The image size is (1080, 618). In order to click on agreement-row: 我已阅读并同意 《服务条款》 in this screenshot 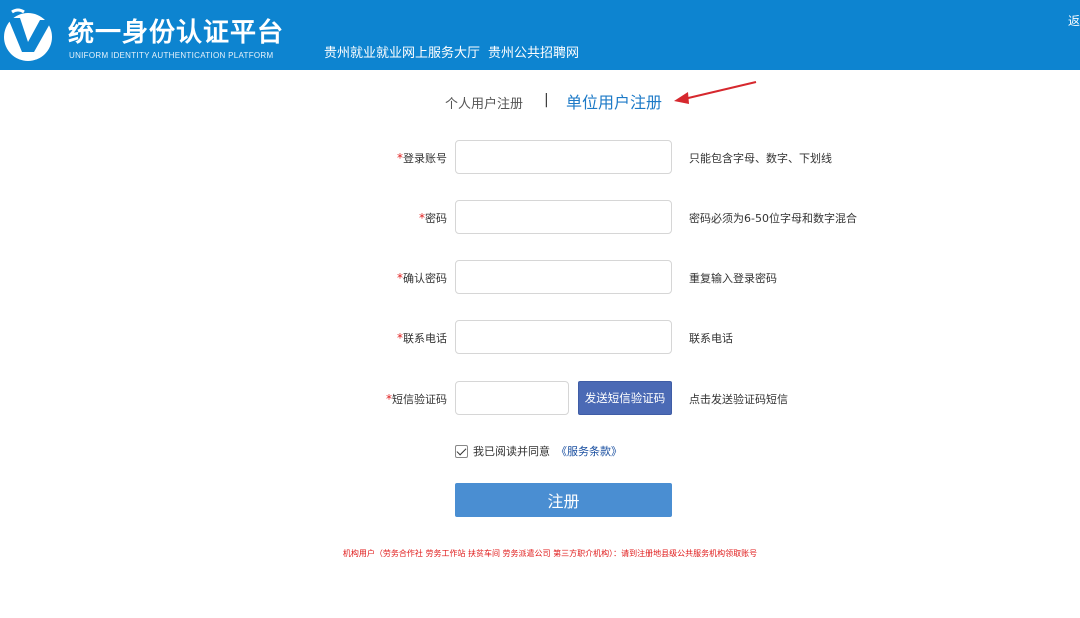, I will do `click(538, 451)`.